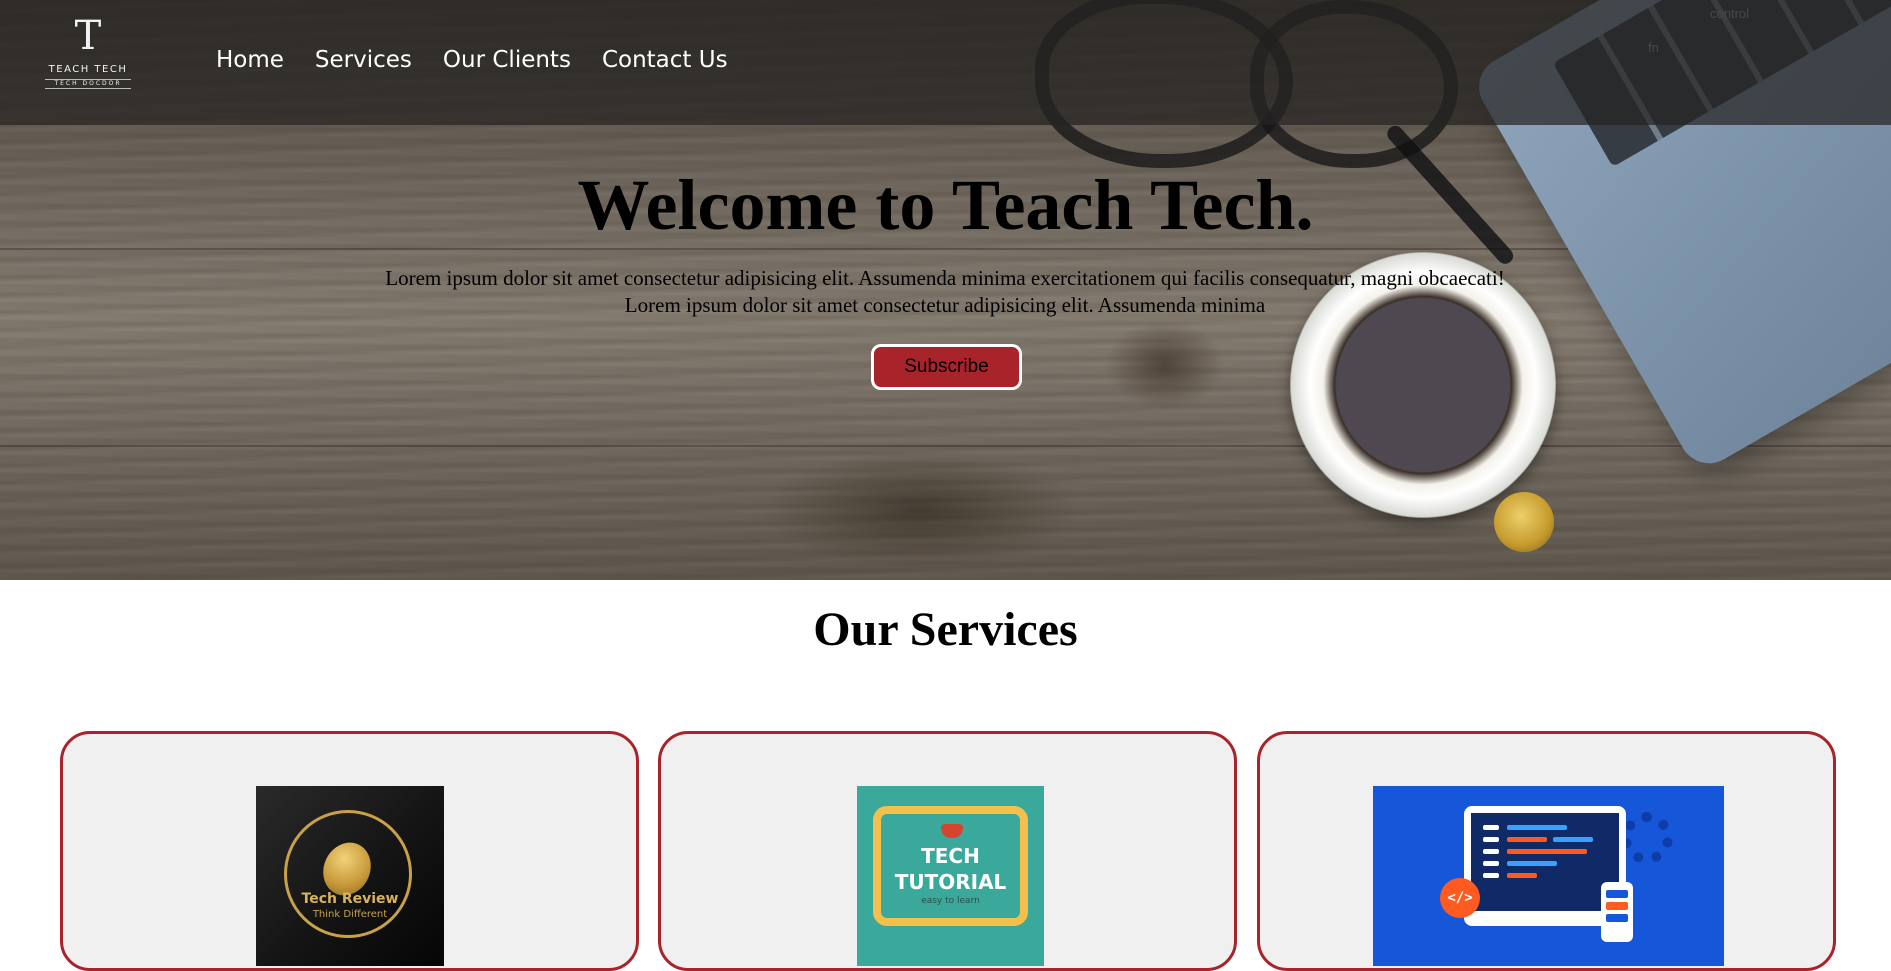 This screenshot has height=971, width=1891. I want to click on logo-tagline: TECH DOCDOR, so click(88, 84).